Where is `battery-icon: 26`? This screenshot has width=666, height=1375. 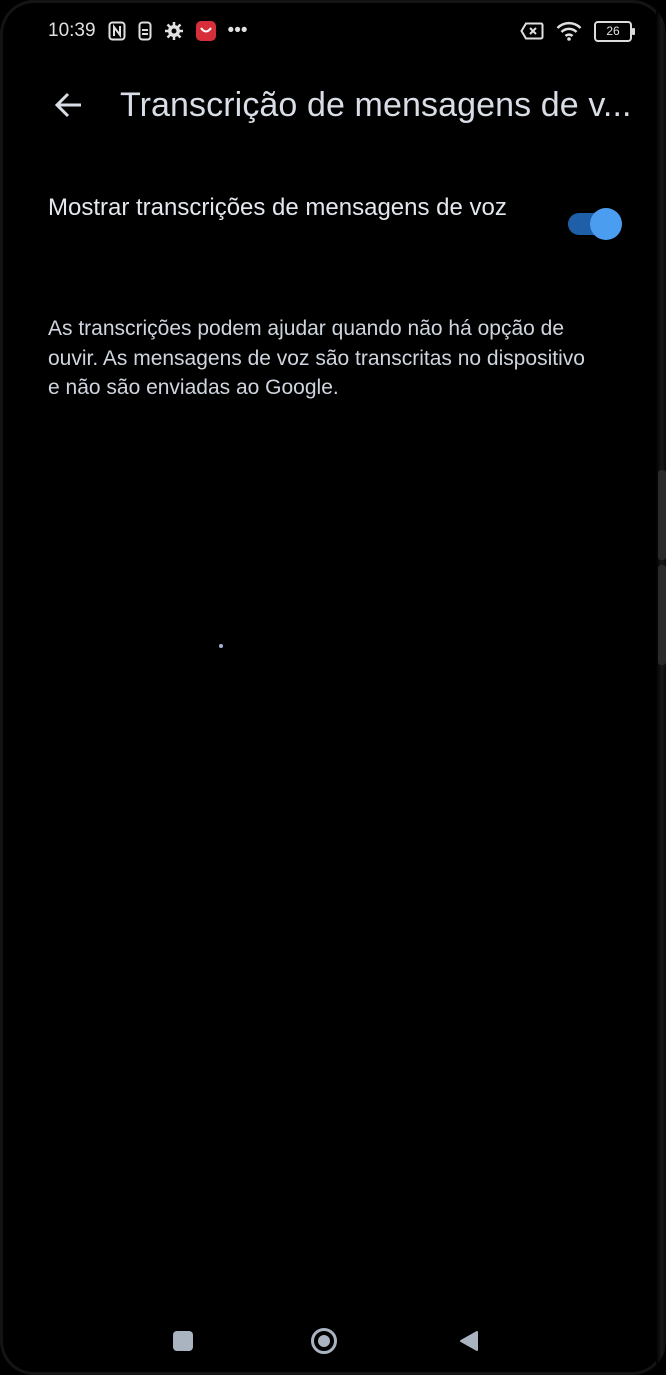
battery-icon: 26 is located at coordinates (614, 31).